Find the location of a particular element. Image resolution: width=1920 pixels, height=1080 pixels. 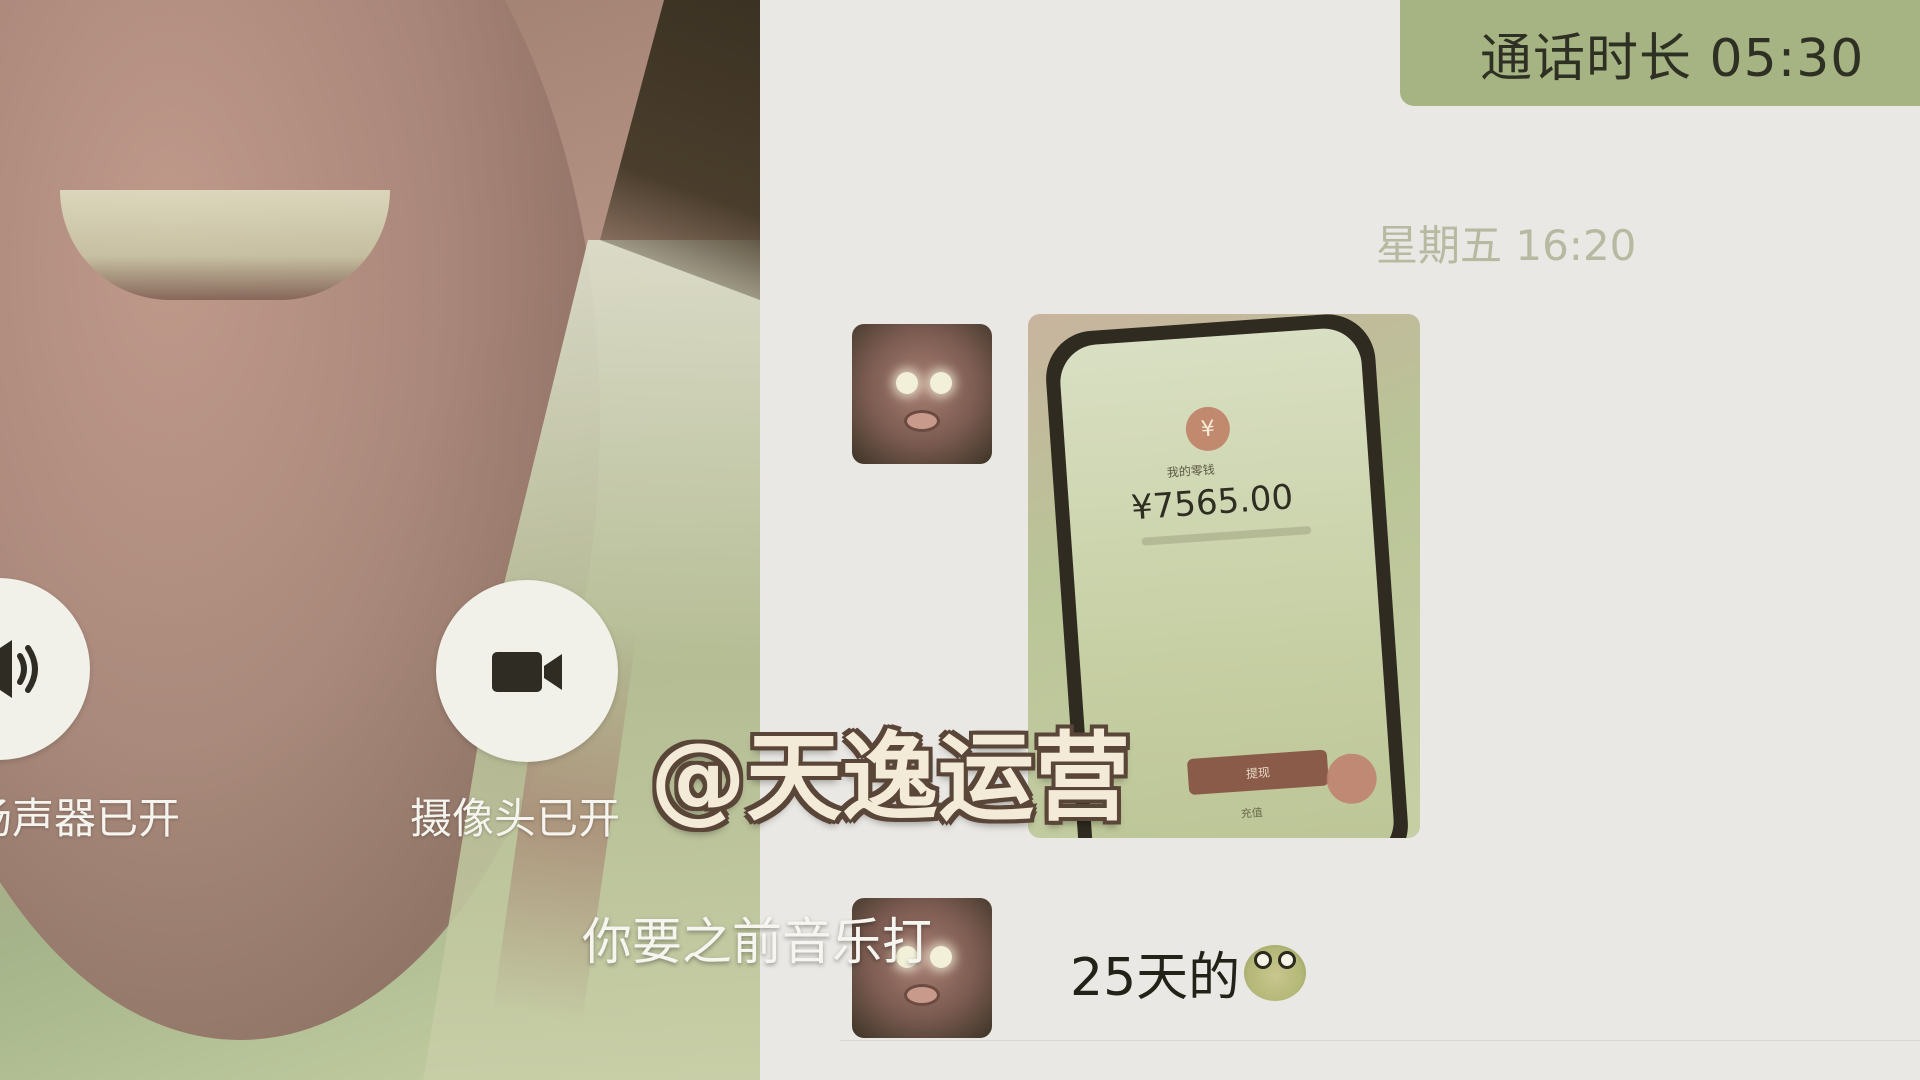

withdraw-button: 提现 is located at coordinates (1258, 772).